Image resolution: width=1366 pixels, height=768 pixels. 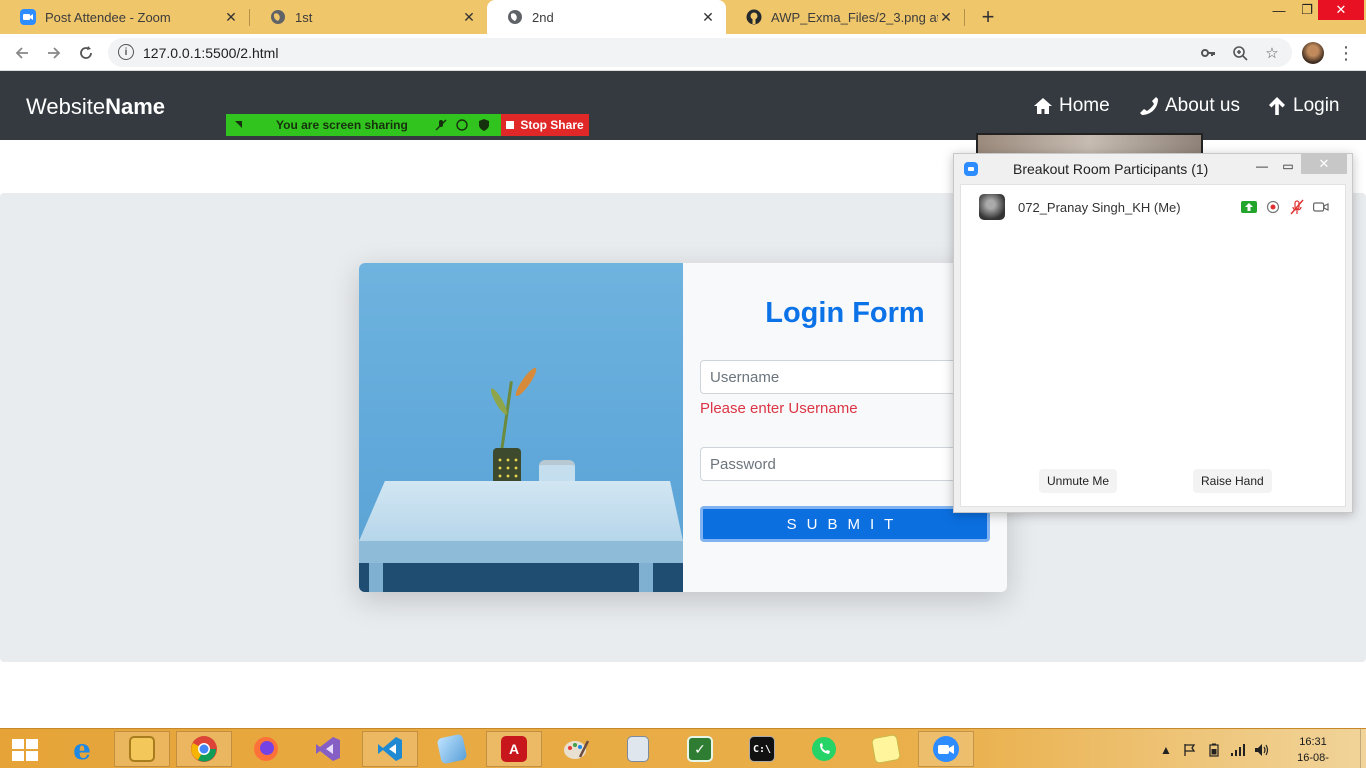 I want to click on raise-hand-button: Raise Hand, so click(x=1232, y=481).